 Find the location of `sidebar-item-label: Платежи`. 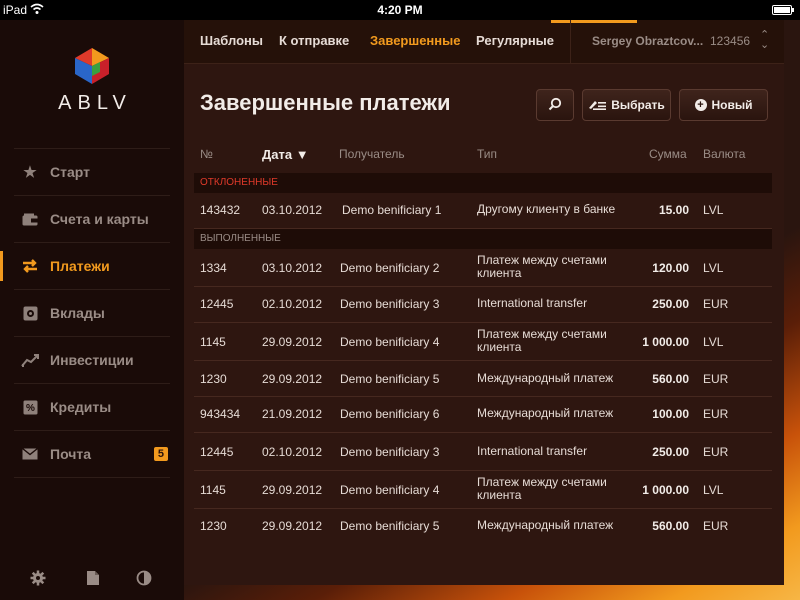

sidebar-item-label: Платежи is located at coordinates (80, 266).